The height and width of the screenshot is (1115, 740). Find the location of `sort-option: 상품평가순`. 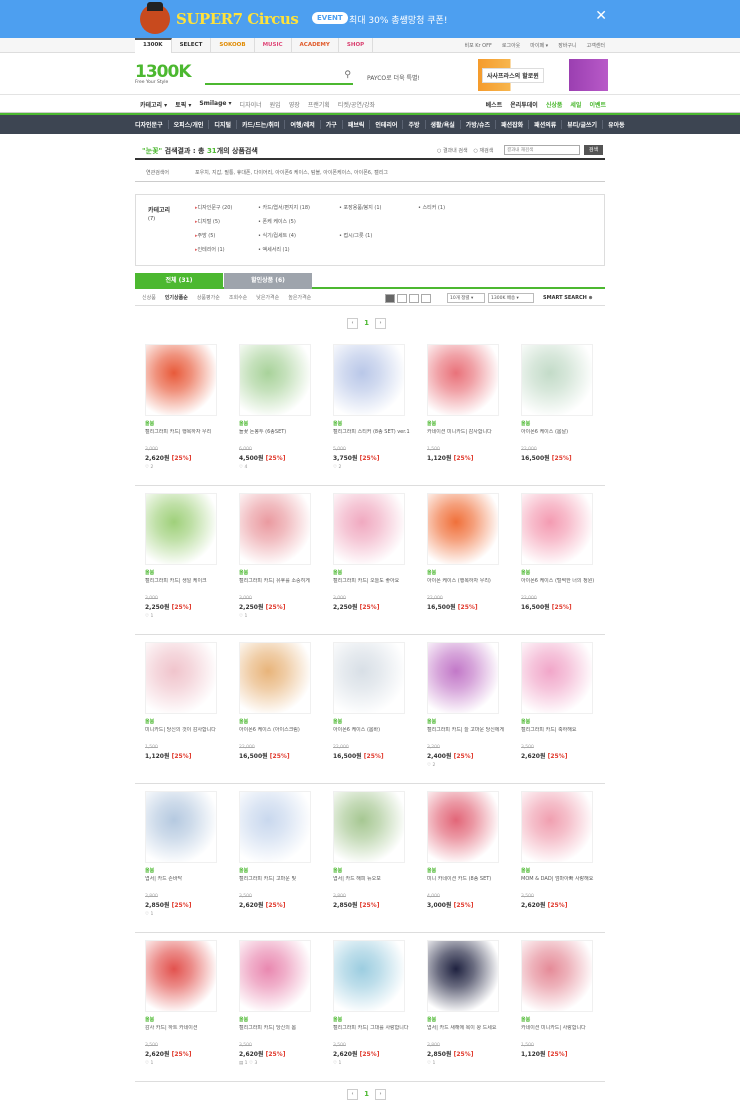

sort-option: 상품평가순 is located at coordinates (208, 297).